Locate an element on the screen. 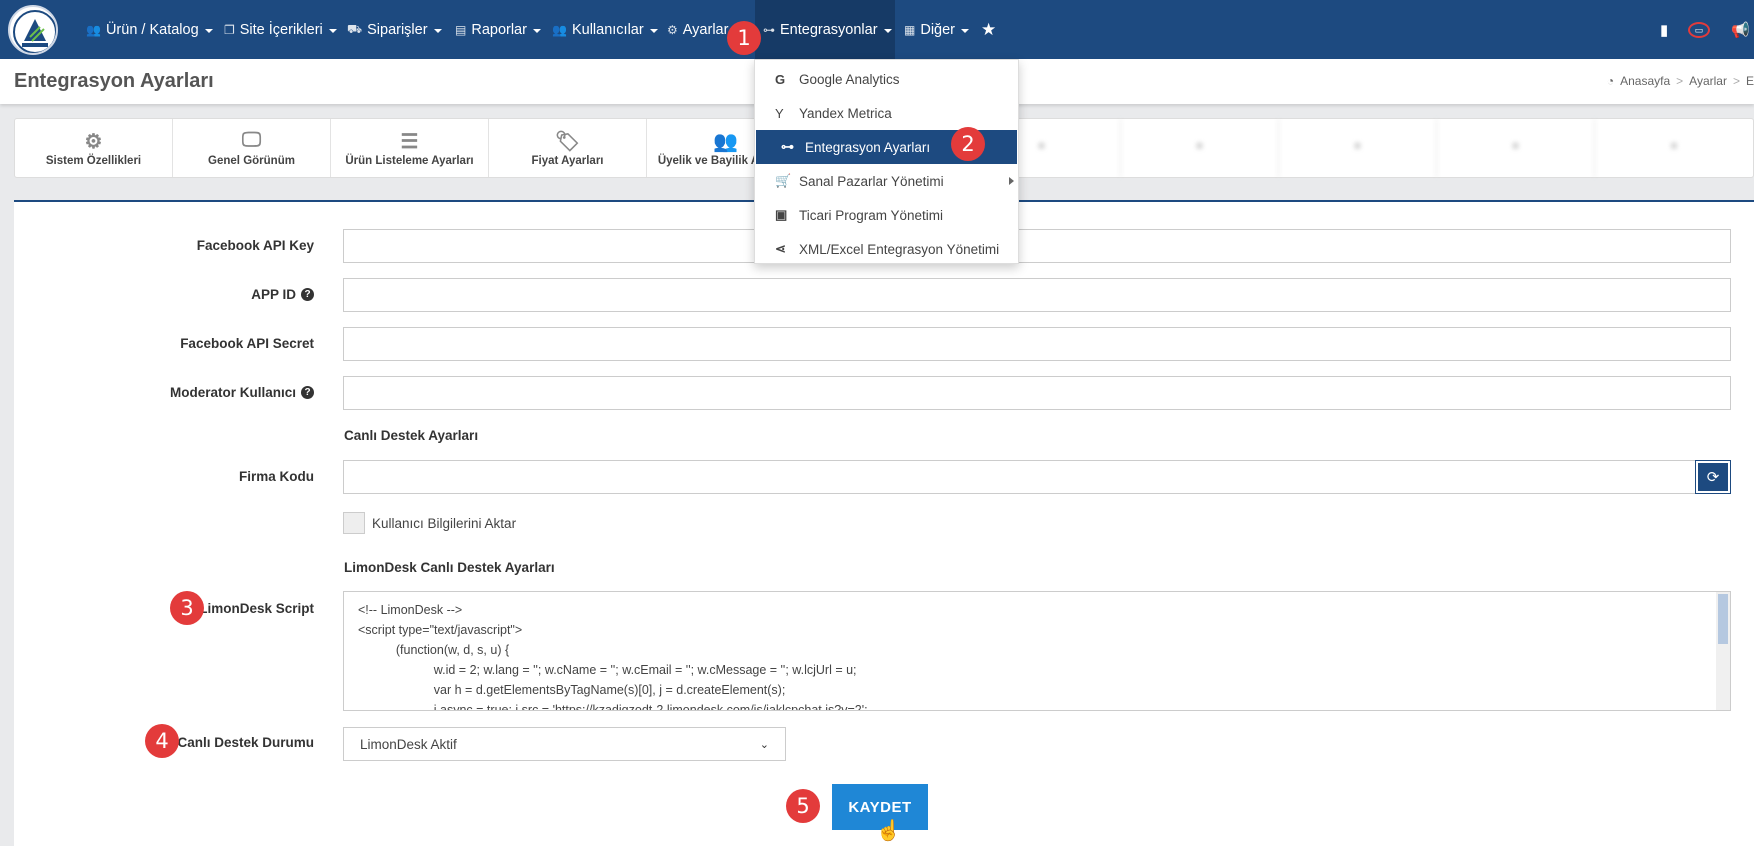 The image size is (1754, 846). nav-label: Ürün / Katalog is located at coordinates (152, 29).